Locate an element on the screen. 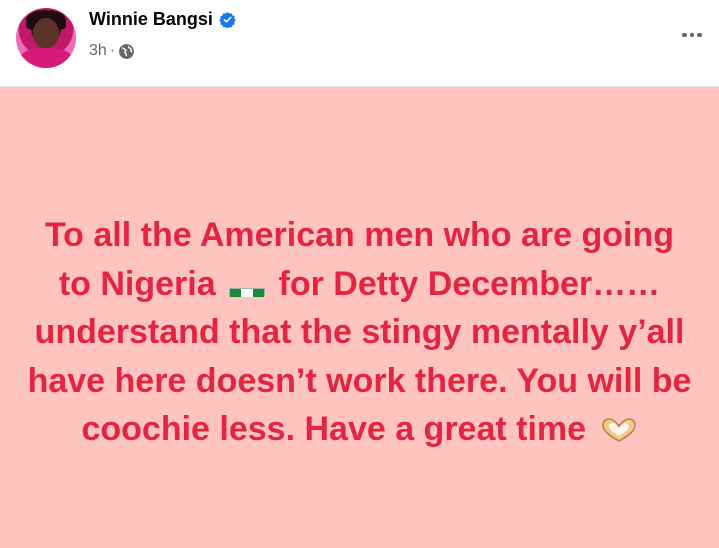  post-timestamp: 3h is located at coordinates (98, 51).